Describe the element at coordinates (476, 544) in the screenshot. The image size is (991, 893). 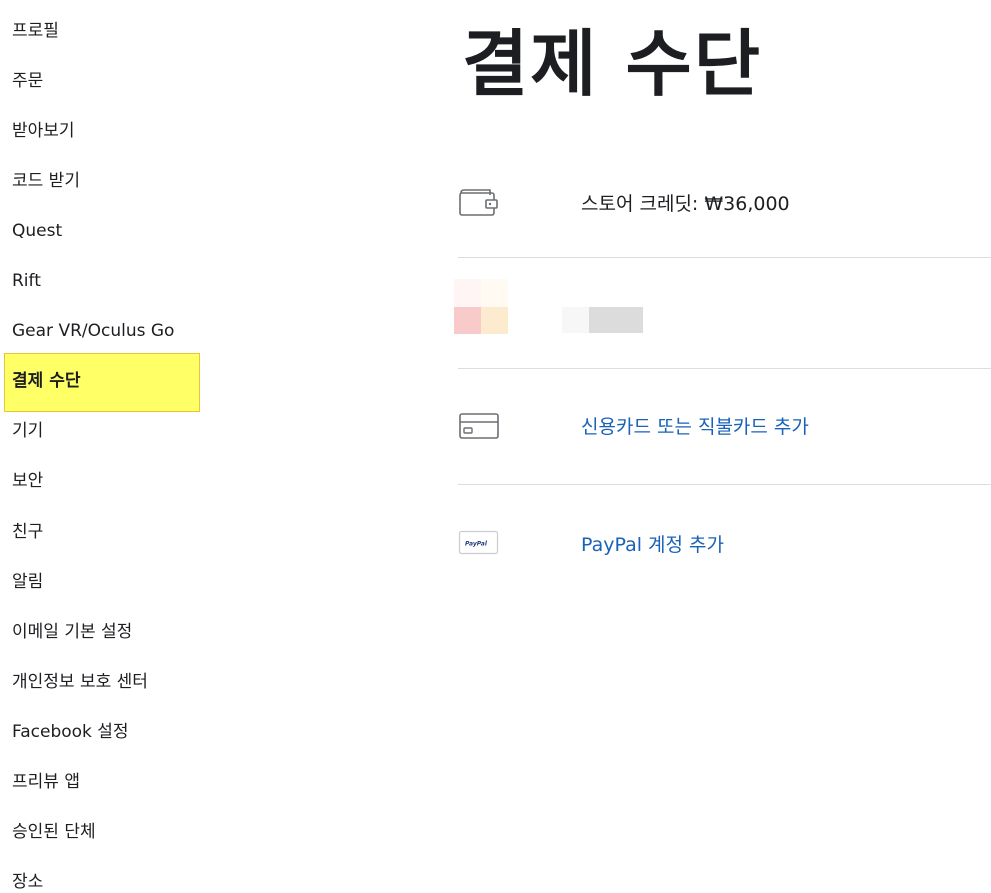
I see `paypal-icon-text: PayPal` at that location.